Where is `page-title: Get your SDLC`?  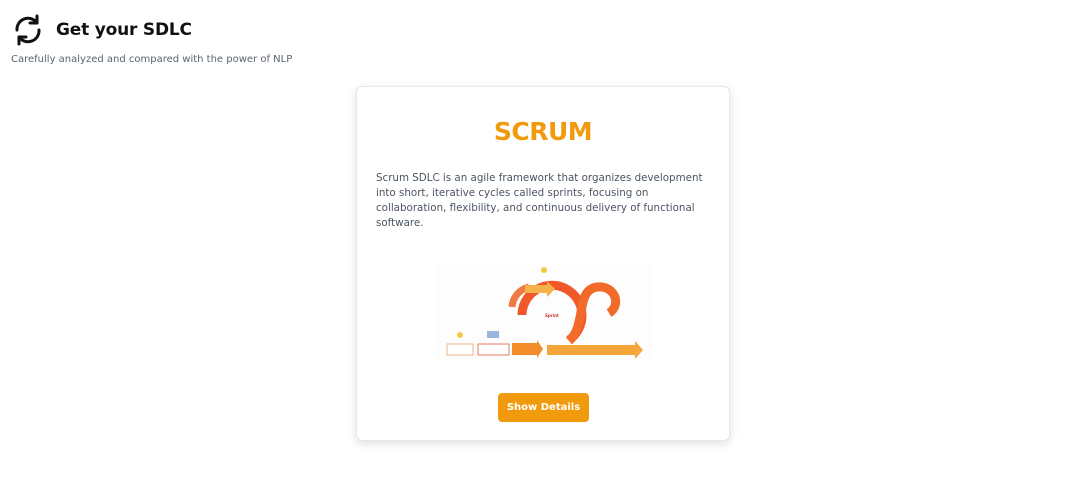 page-title: Get your SDLC is located at coordinates (124, 30).